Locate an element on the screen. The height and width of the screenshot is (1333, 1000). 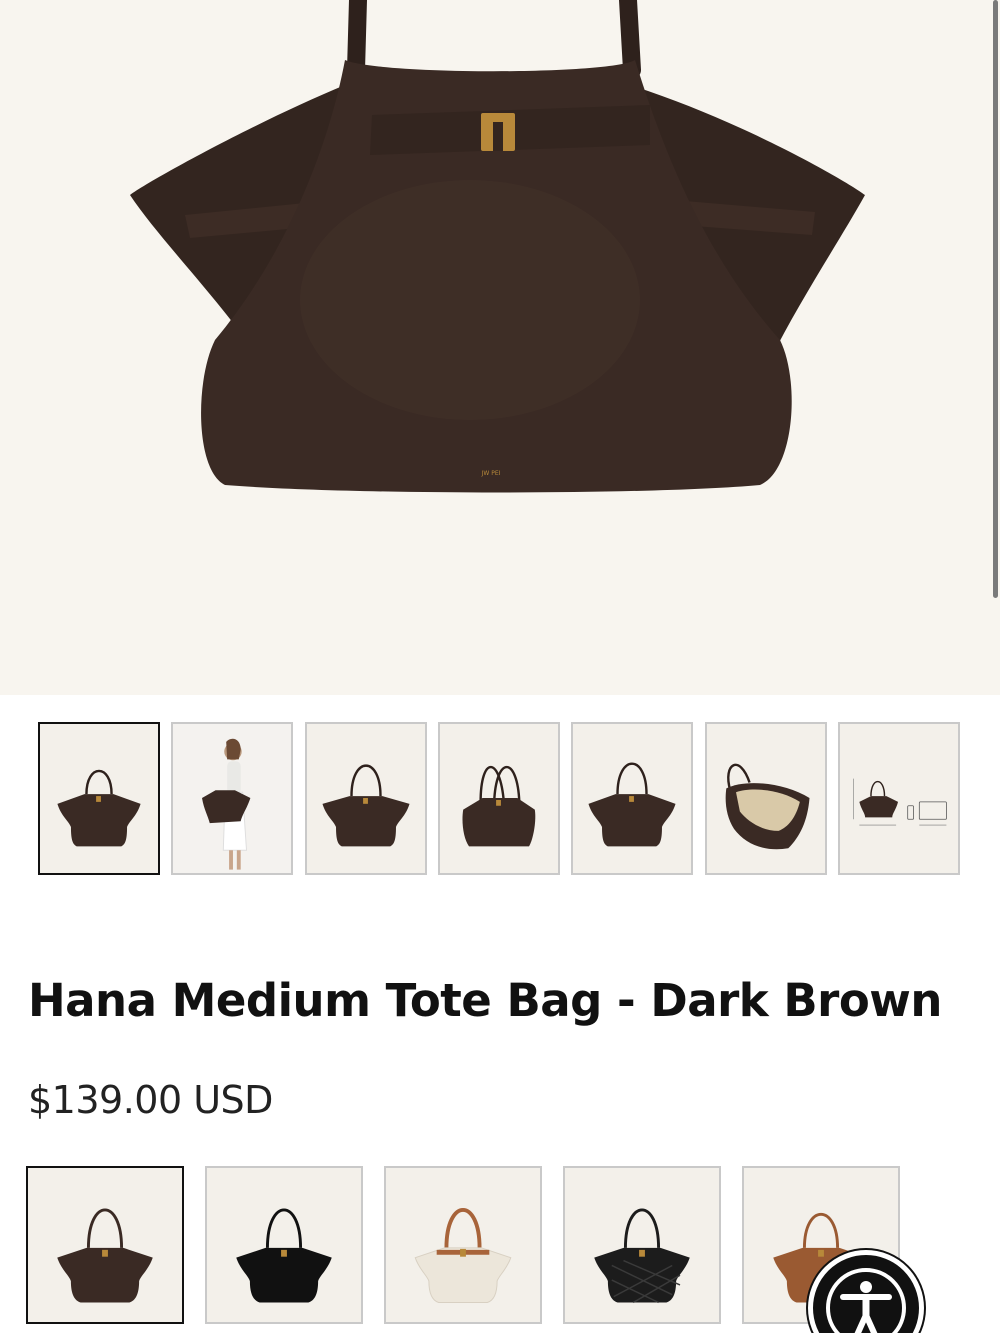
bag-woven-icon is located at coordinates (642, 1256).